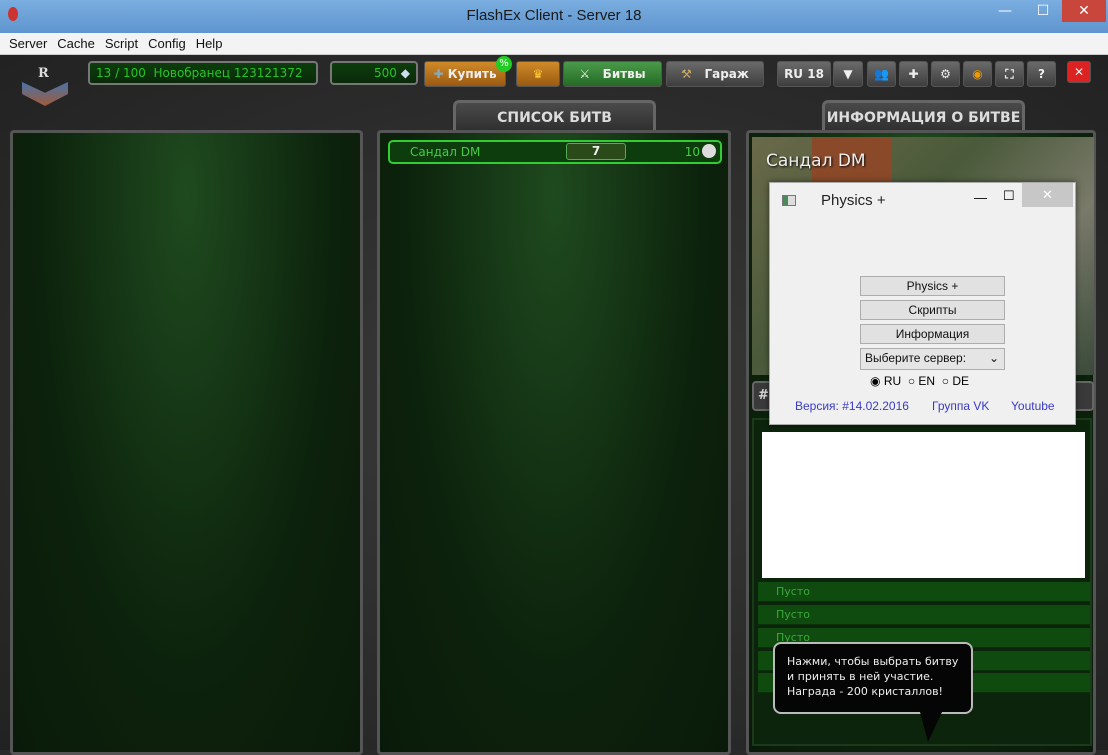 Image resolution: width=1108 pixels, height=755 pixels. What do you see at coordinates (960, 406) in the screenshot?
I see `vk-group-link: Группа VK` at bounding box center [960, 406].